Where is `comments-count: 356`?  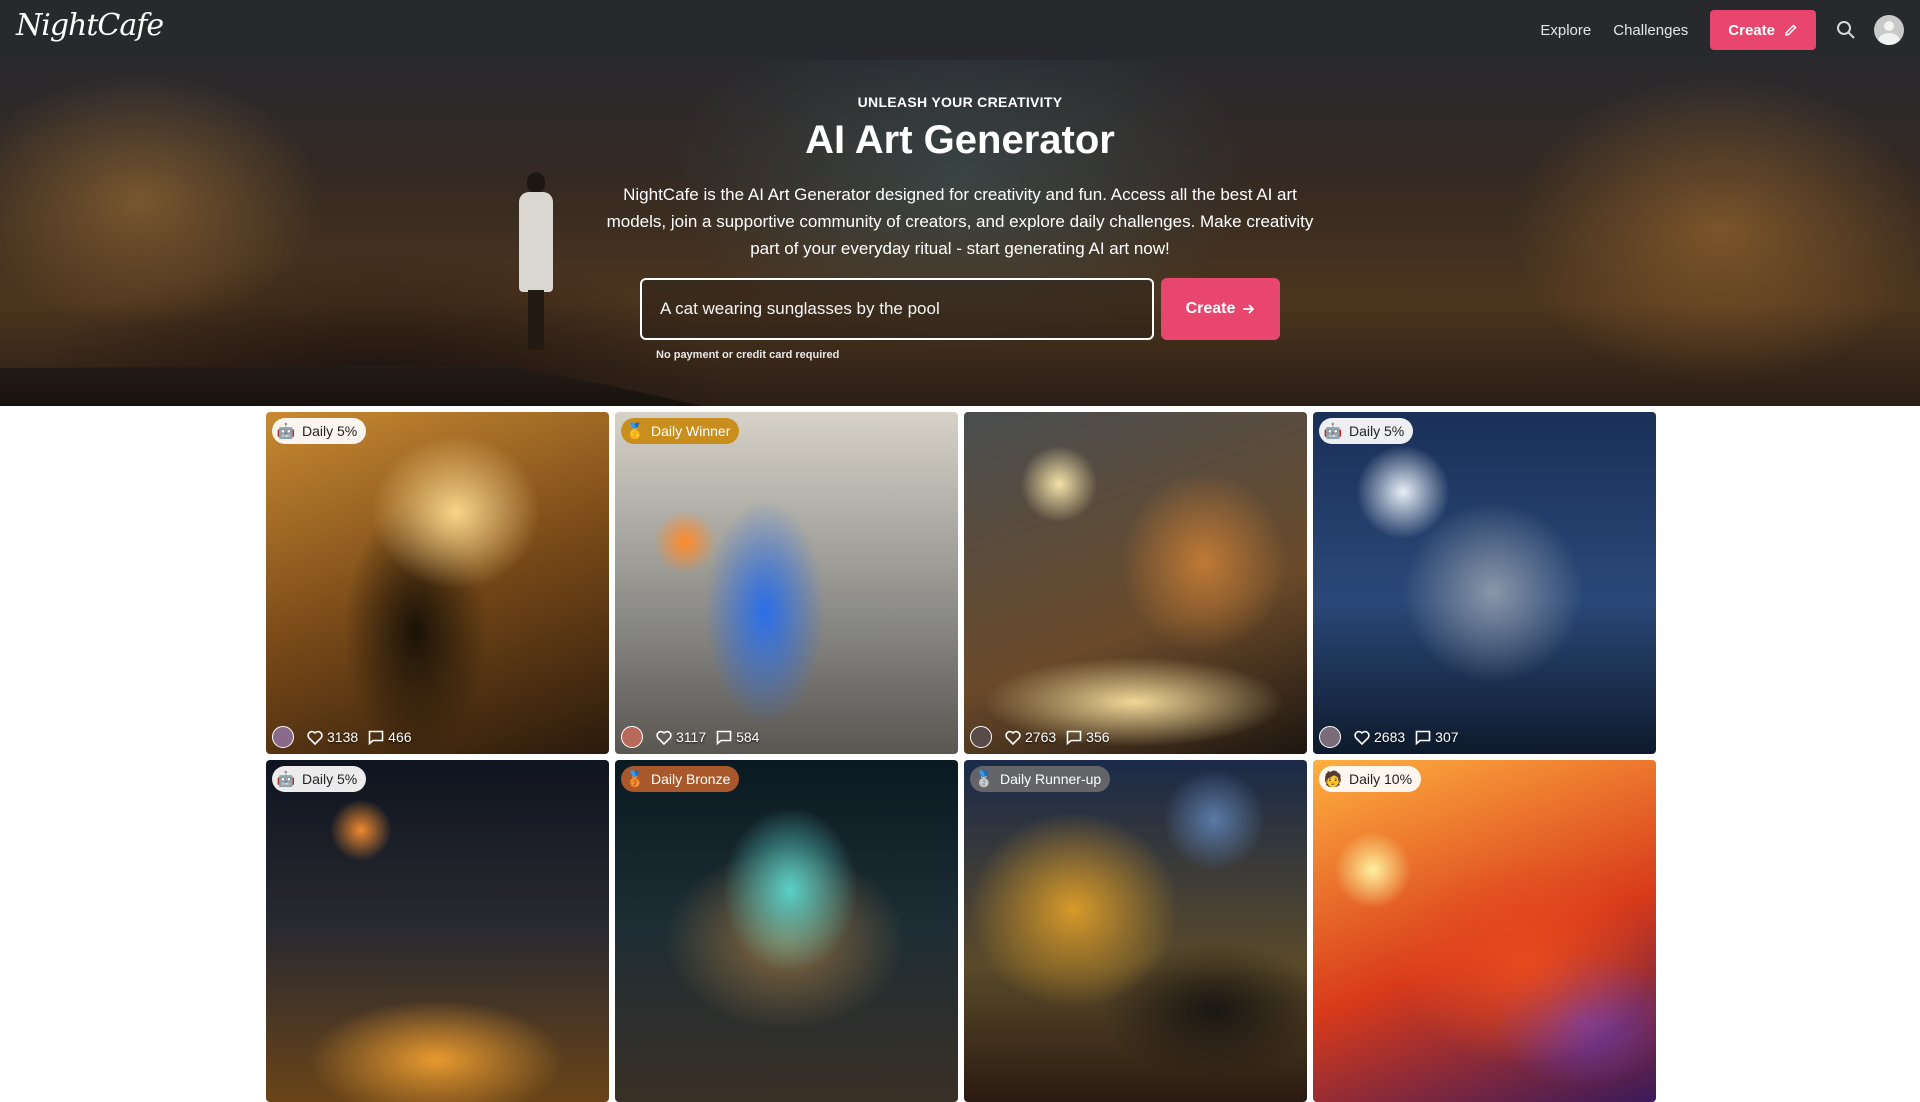
comments-count: 356 is located at coordinates (1098, 737).